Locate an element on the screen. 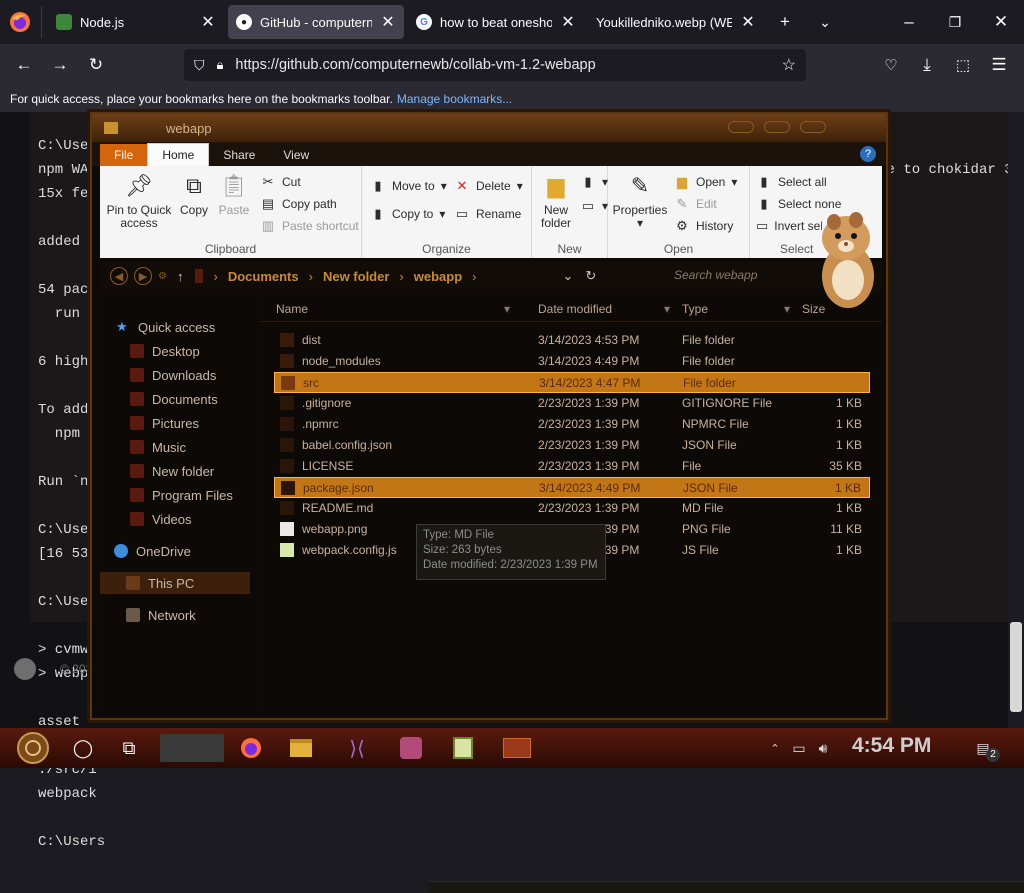  tab-file: File is located at coordinates (124, 155).